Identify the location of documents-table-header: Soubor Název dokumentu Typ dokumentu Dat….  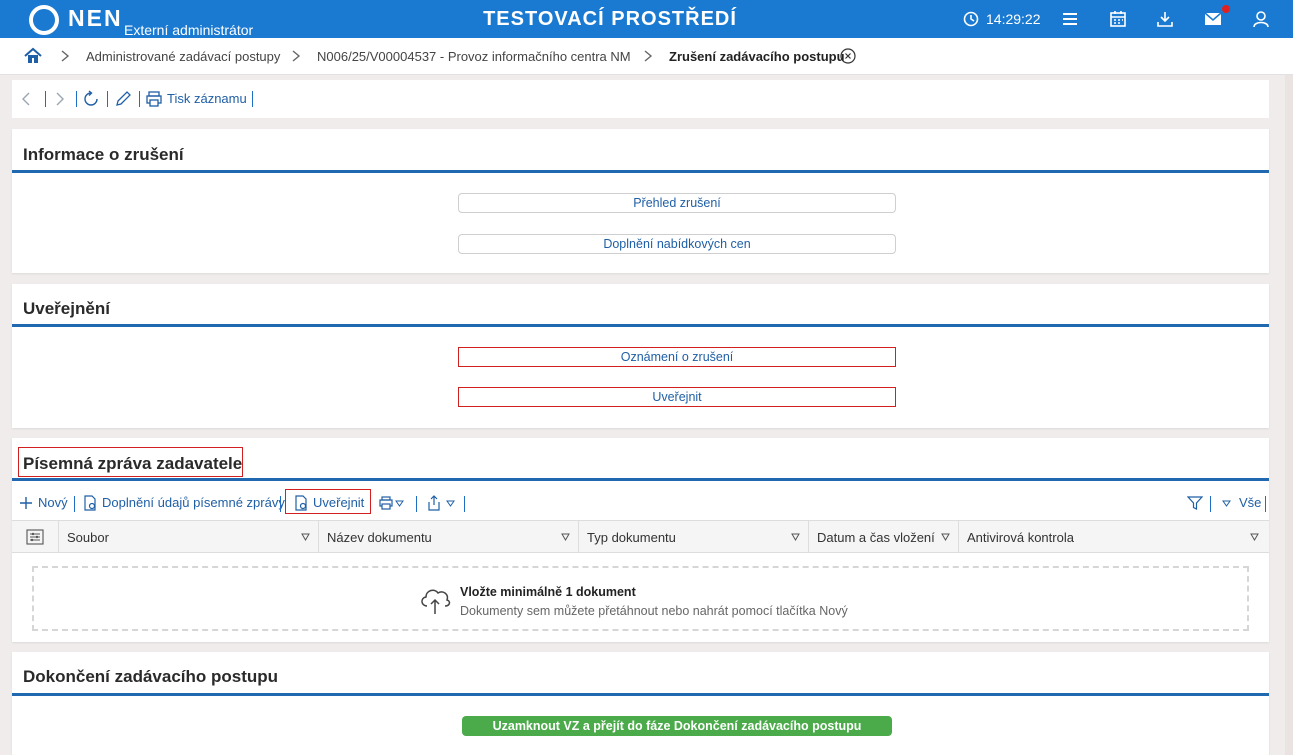
(640, 536).